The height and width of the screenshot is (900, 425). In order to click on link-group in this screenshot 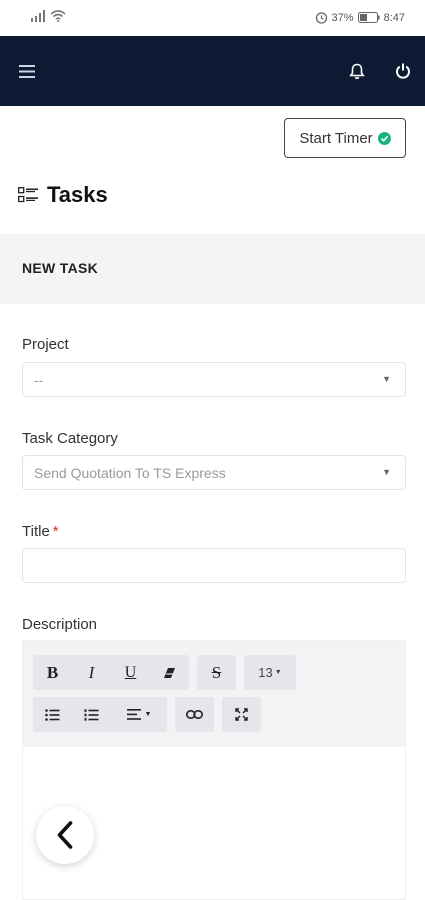, I will do `click(194, 714)`.